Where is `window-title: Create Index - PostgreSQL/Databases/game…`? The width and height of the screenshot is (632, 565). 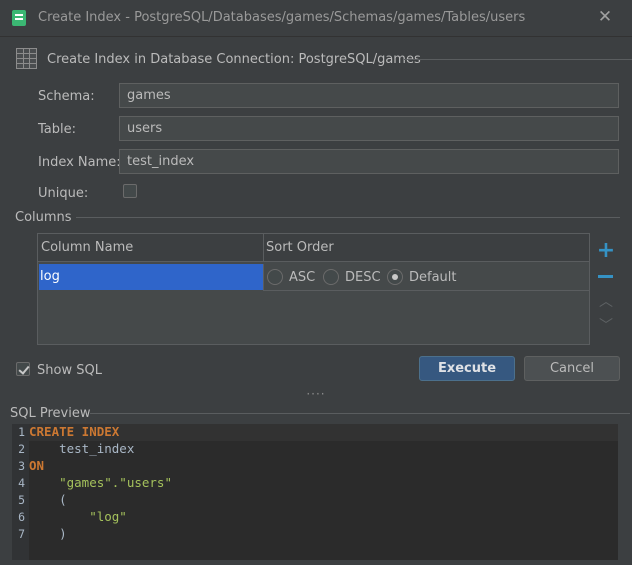
window-title: Create Index - PostgreSQL/Databases/game… is located at coordinates (282, 17).